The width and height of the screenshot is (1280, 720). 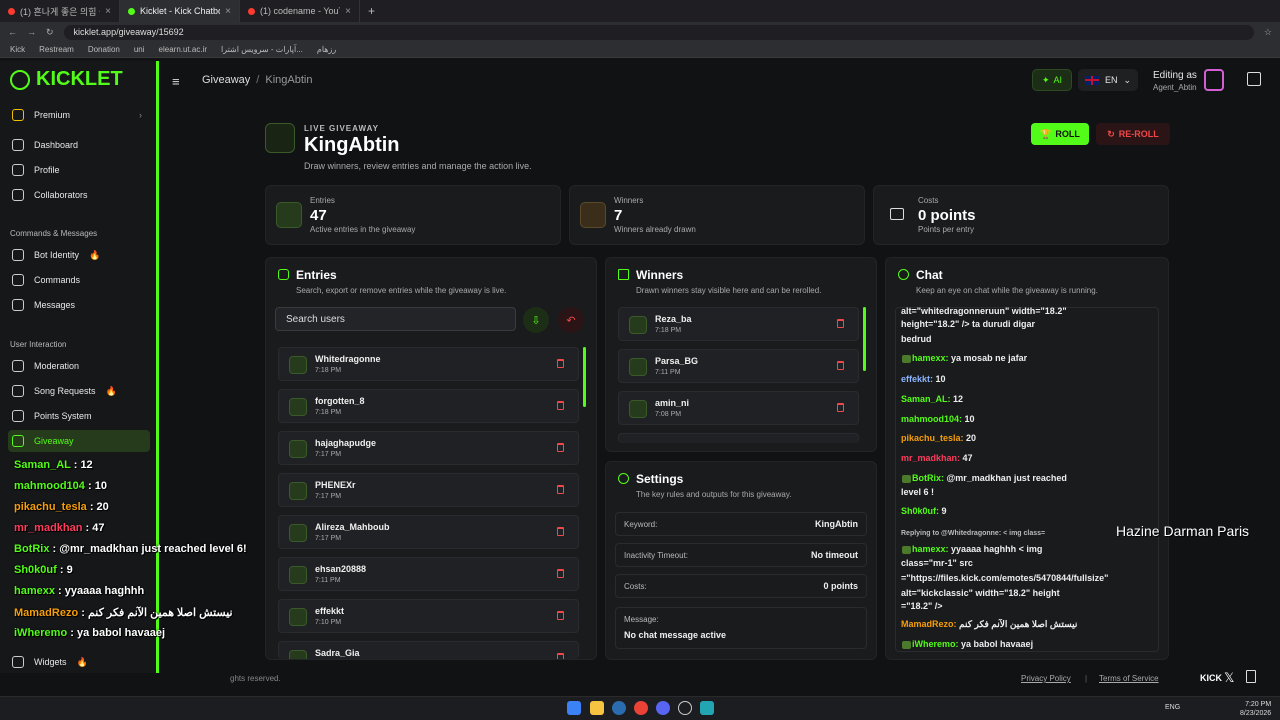 I want to click on users-icon, so click(x=283, y=274).